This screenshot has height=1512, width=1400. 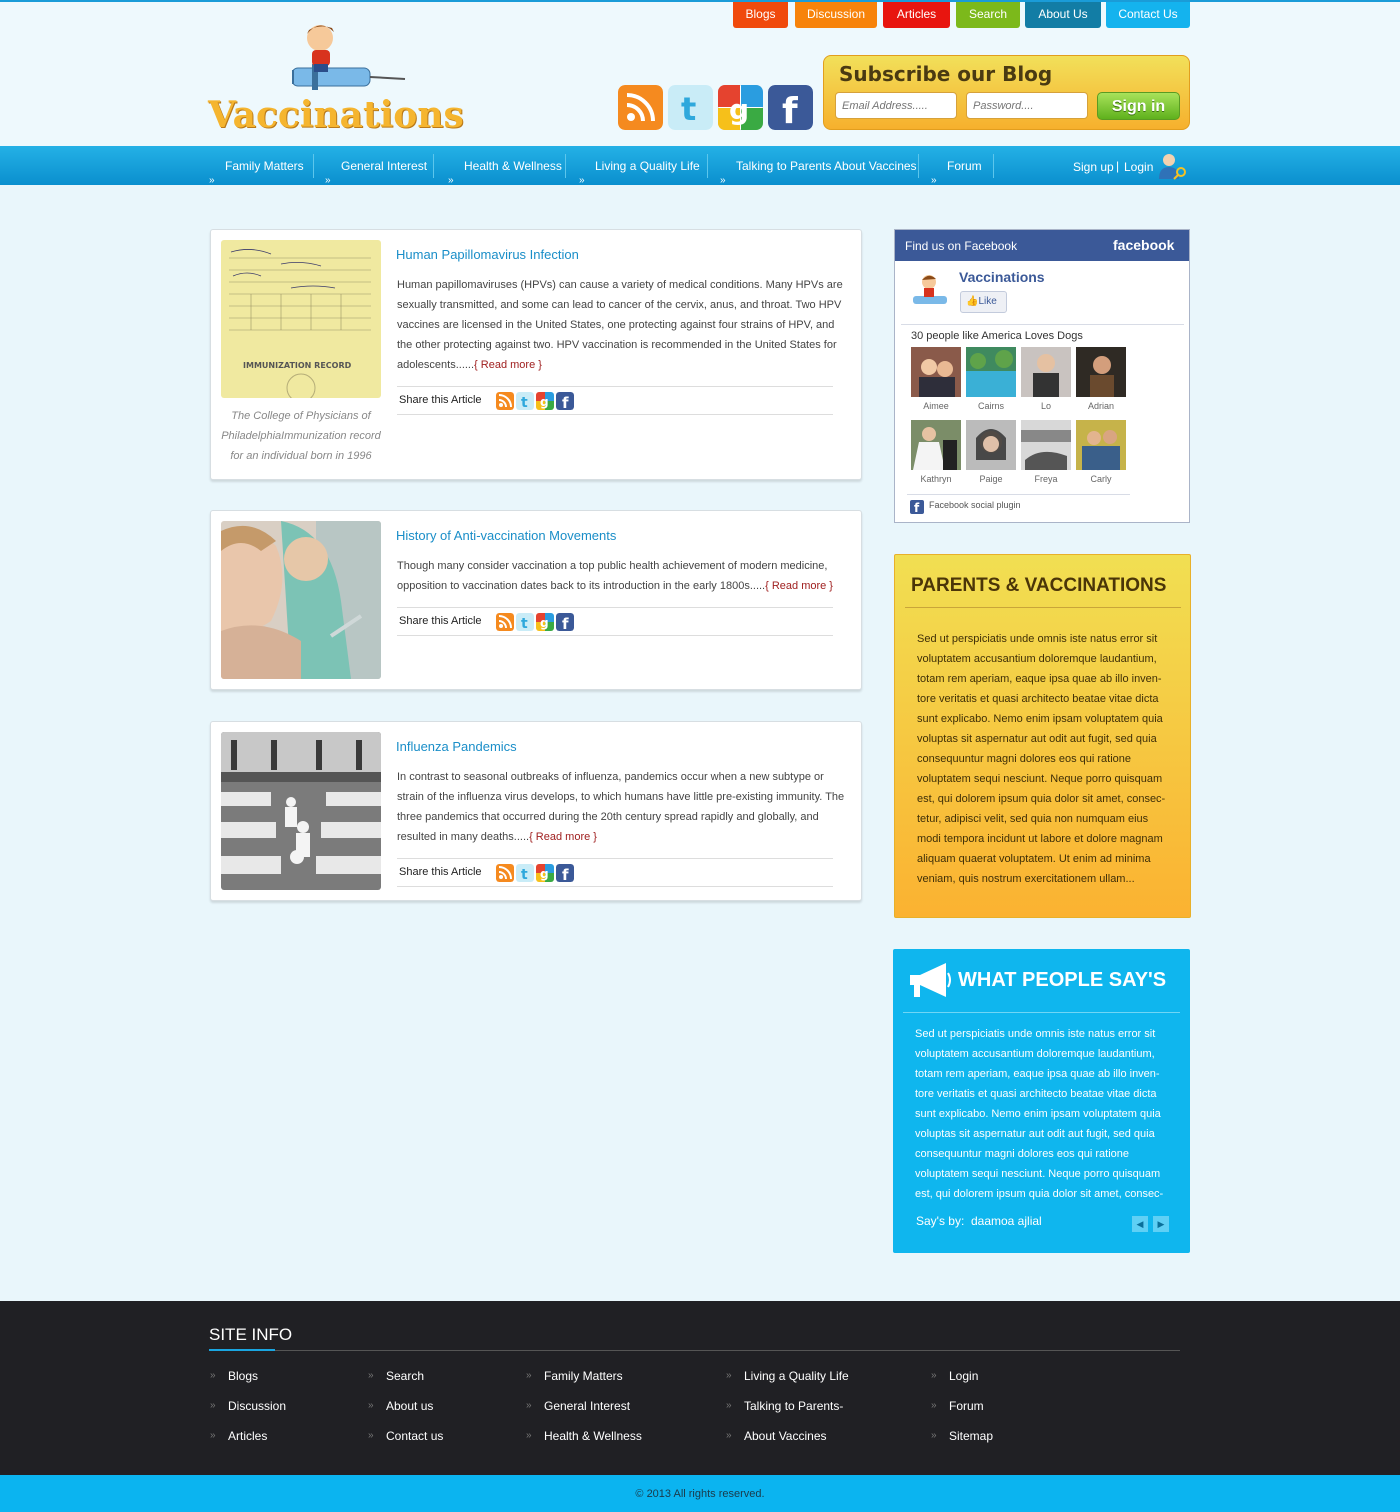 I want to click on logo-text: Vaccinations, so click(x=336, y=115).